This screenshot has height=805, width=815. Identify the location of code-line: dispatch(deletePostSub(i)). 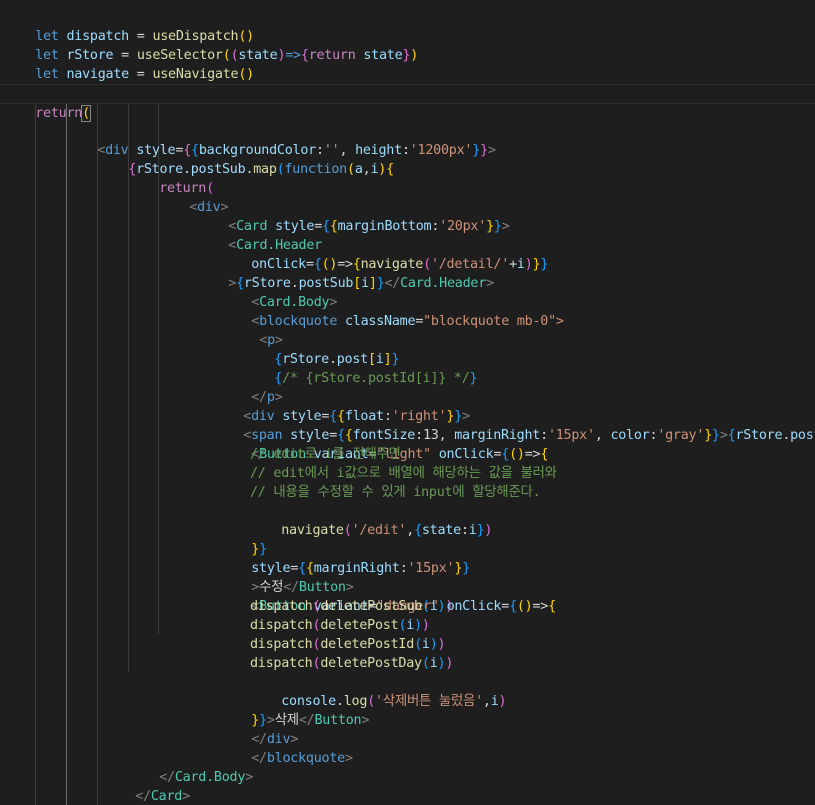
(351, 606).